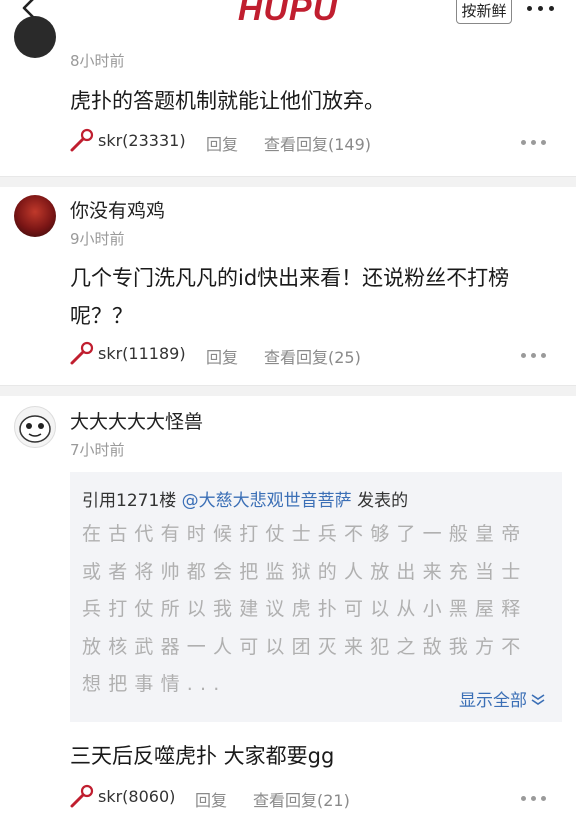 The height and width of the screenshot is (827, 576). I want to click on chevron-down-icon, so click(538, 699).